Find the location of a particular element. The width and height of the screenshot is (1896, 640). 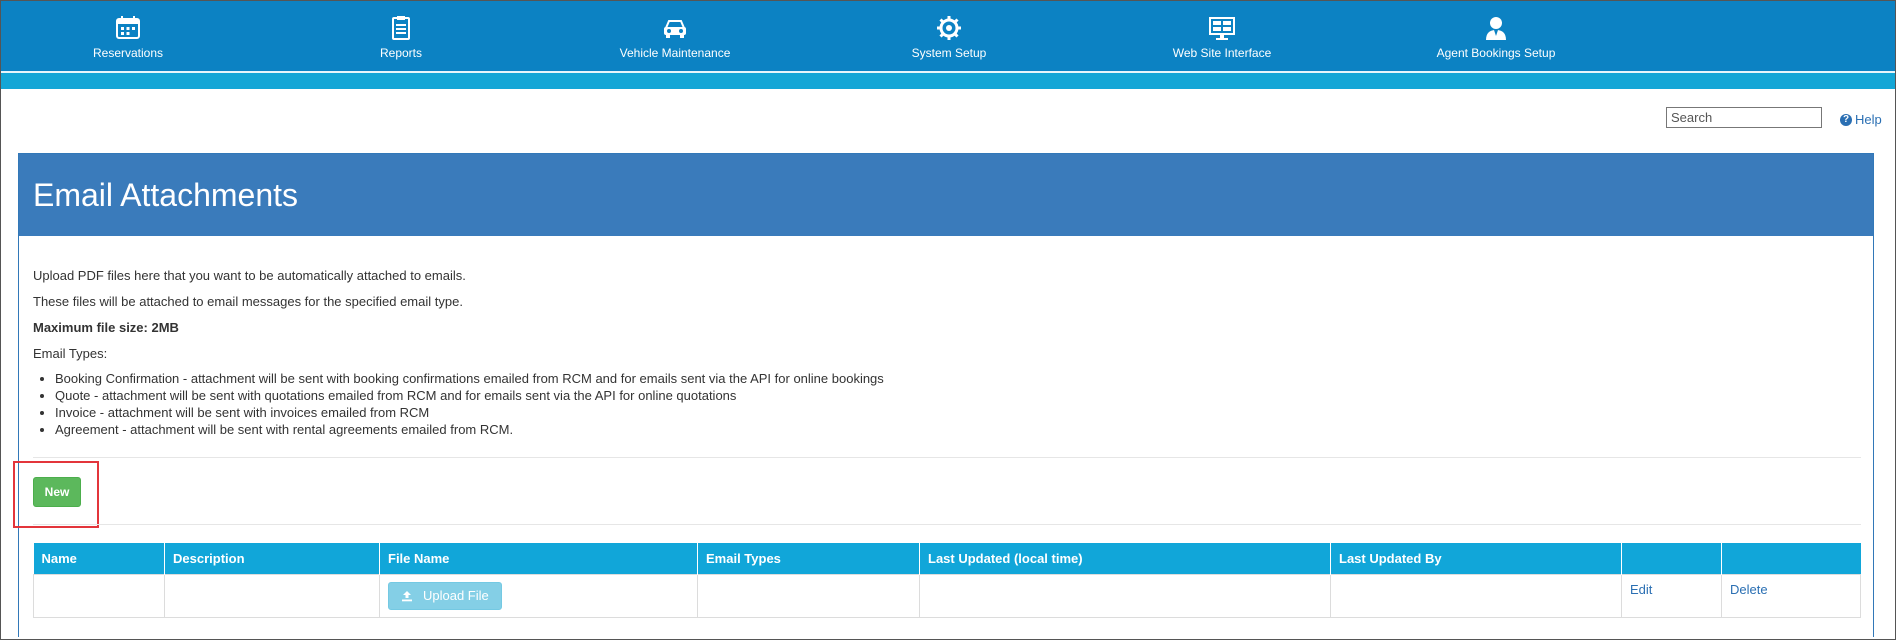

nav-label: System Setup is located at coordinates (949, 53).